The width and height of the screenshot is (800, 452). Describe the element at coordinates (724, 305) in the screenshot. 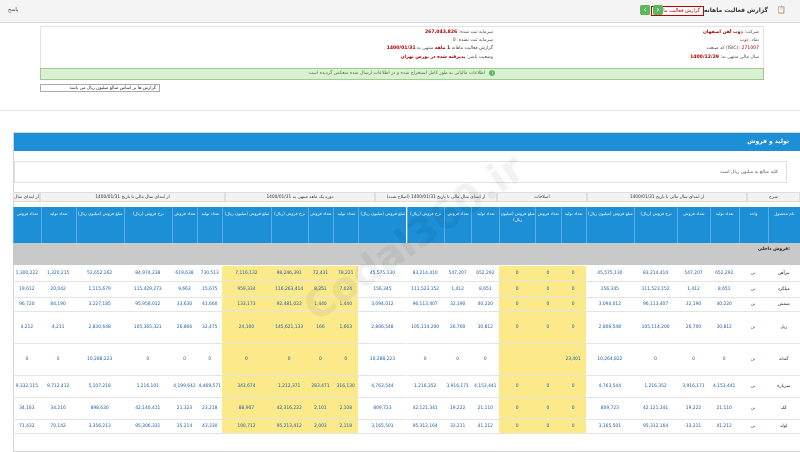

I see `table-cell: 40,220` at that location.